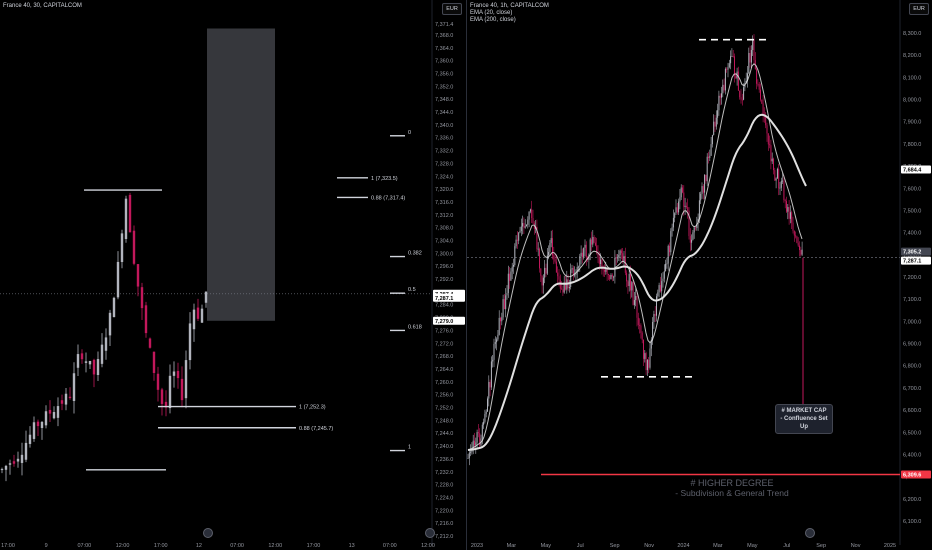 The height and width of the screenshot is (550, 932). I want to click on right-time-tick: 2024, so click(683, 546).